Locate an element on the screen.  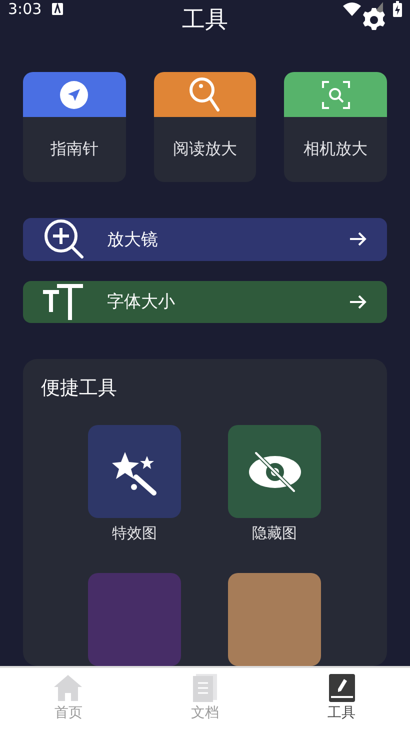
home-icon is located at coordinates (68, 688).